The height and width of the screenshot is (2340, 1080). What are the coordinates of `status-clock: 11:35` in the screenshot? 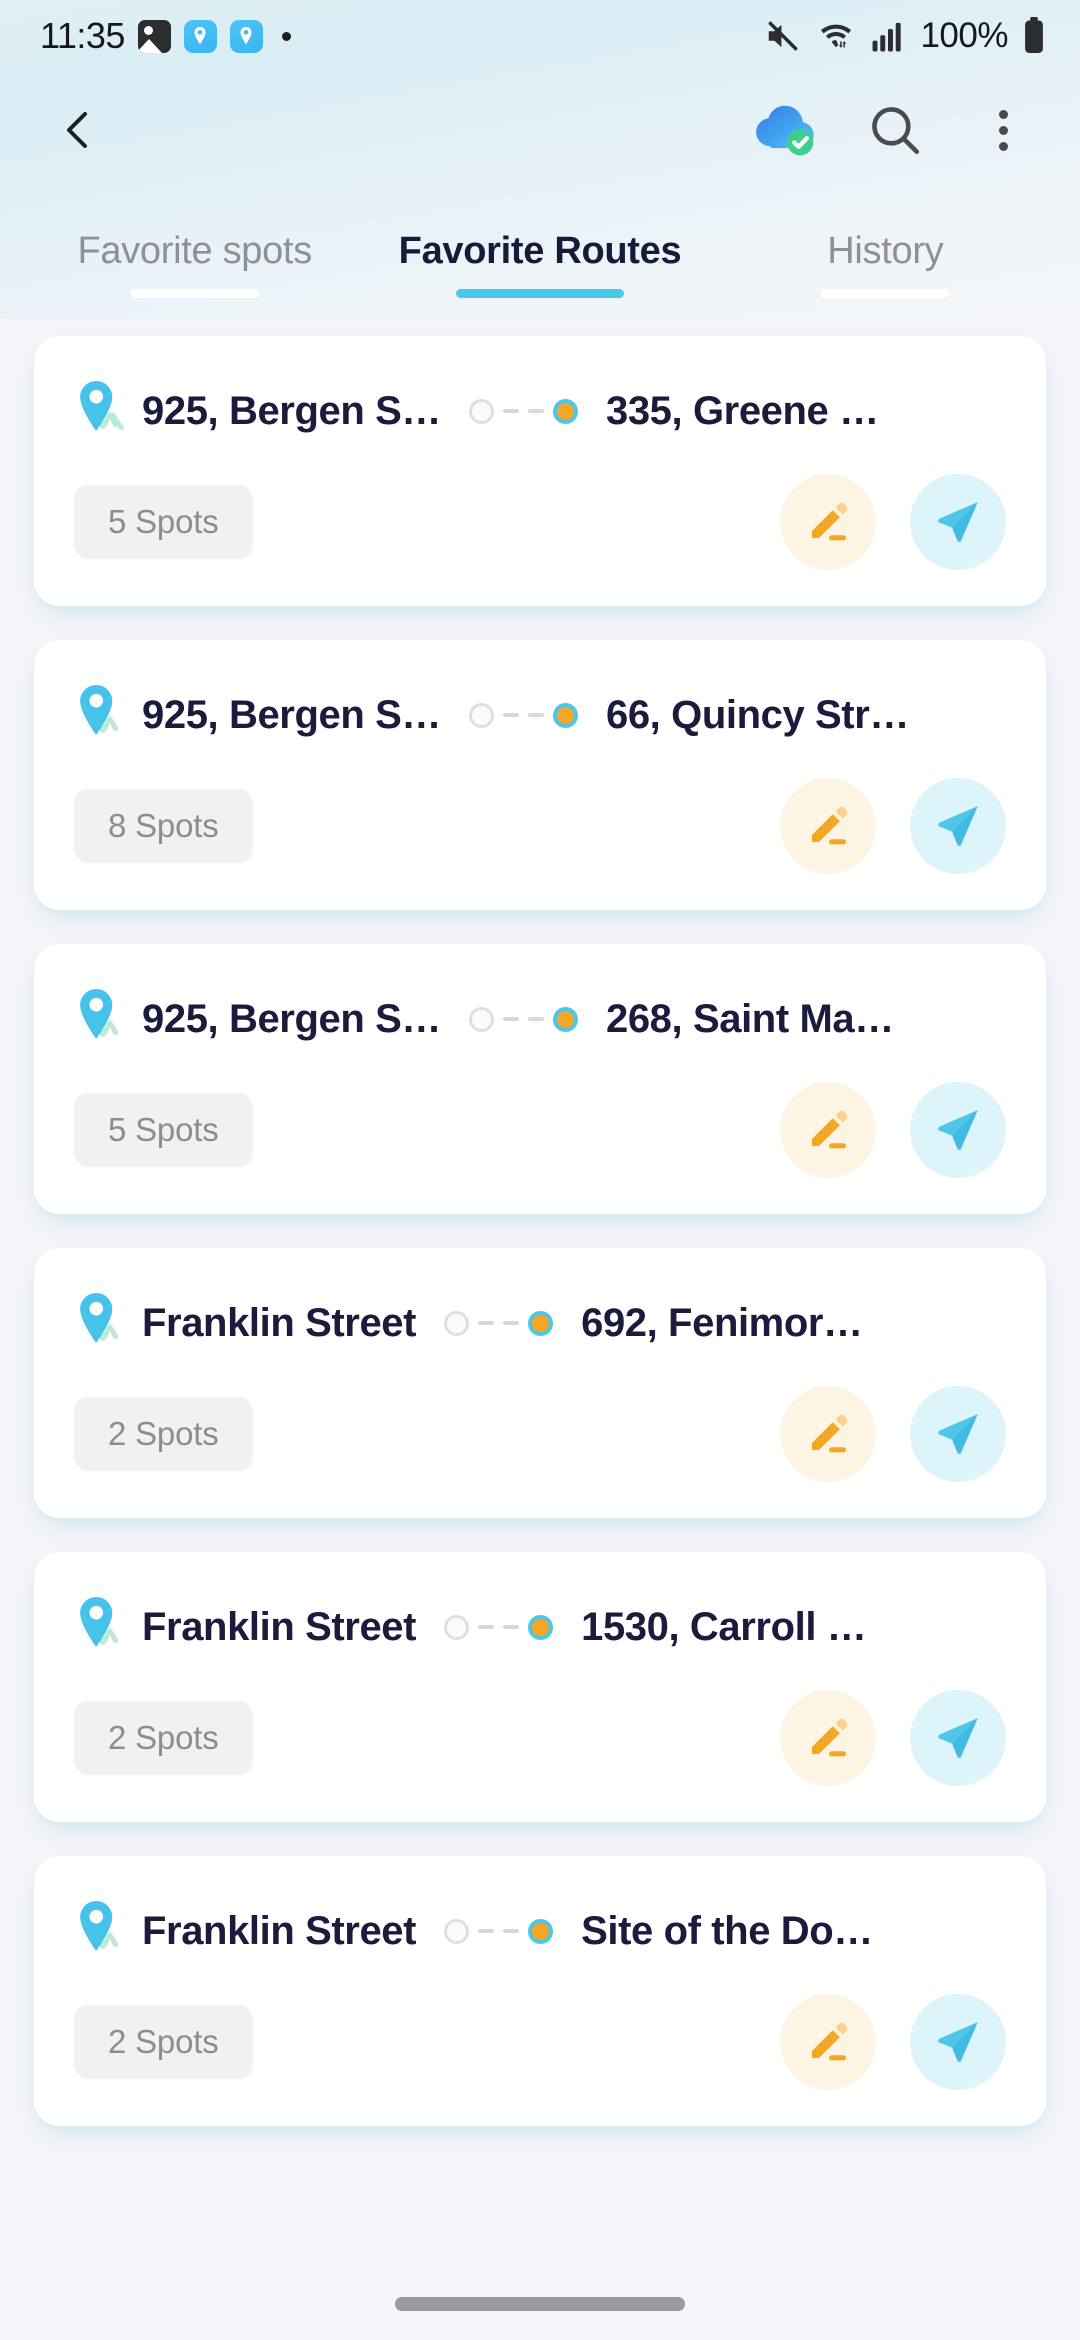 It's located at (82, 35).